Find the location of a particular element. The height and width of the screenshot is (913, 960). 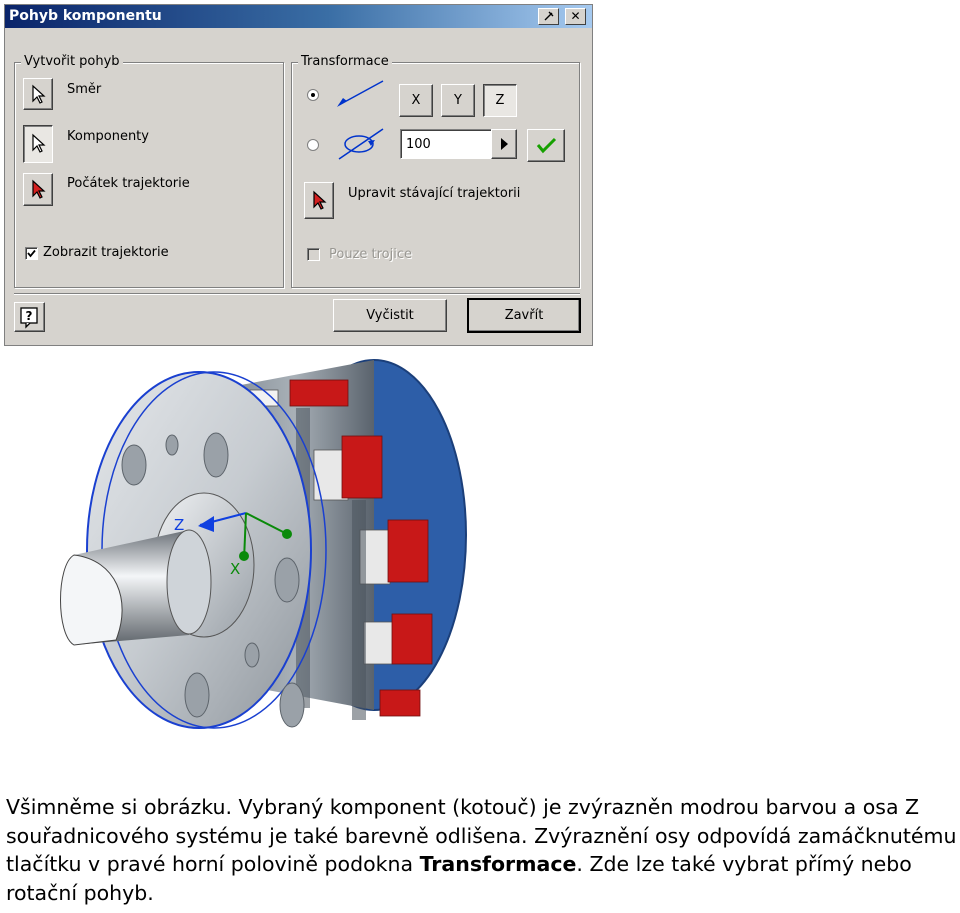

rotation-motion-radio is located at coordinates (313, 145).